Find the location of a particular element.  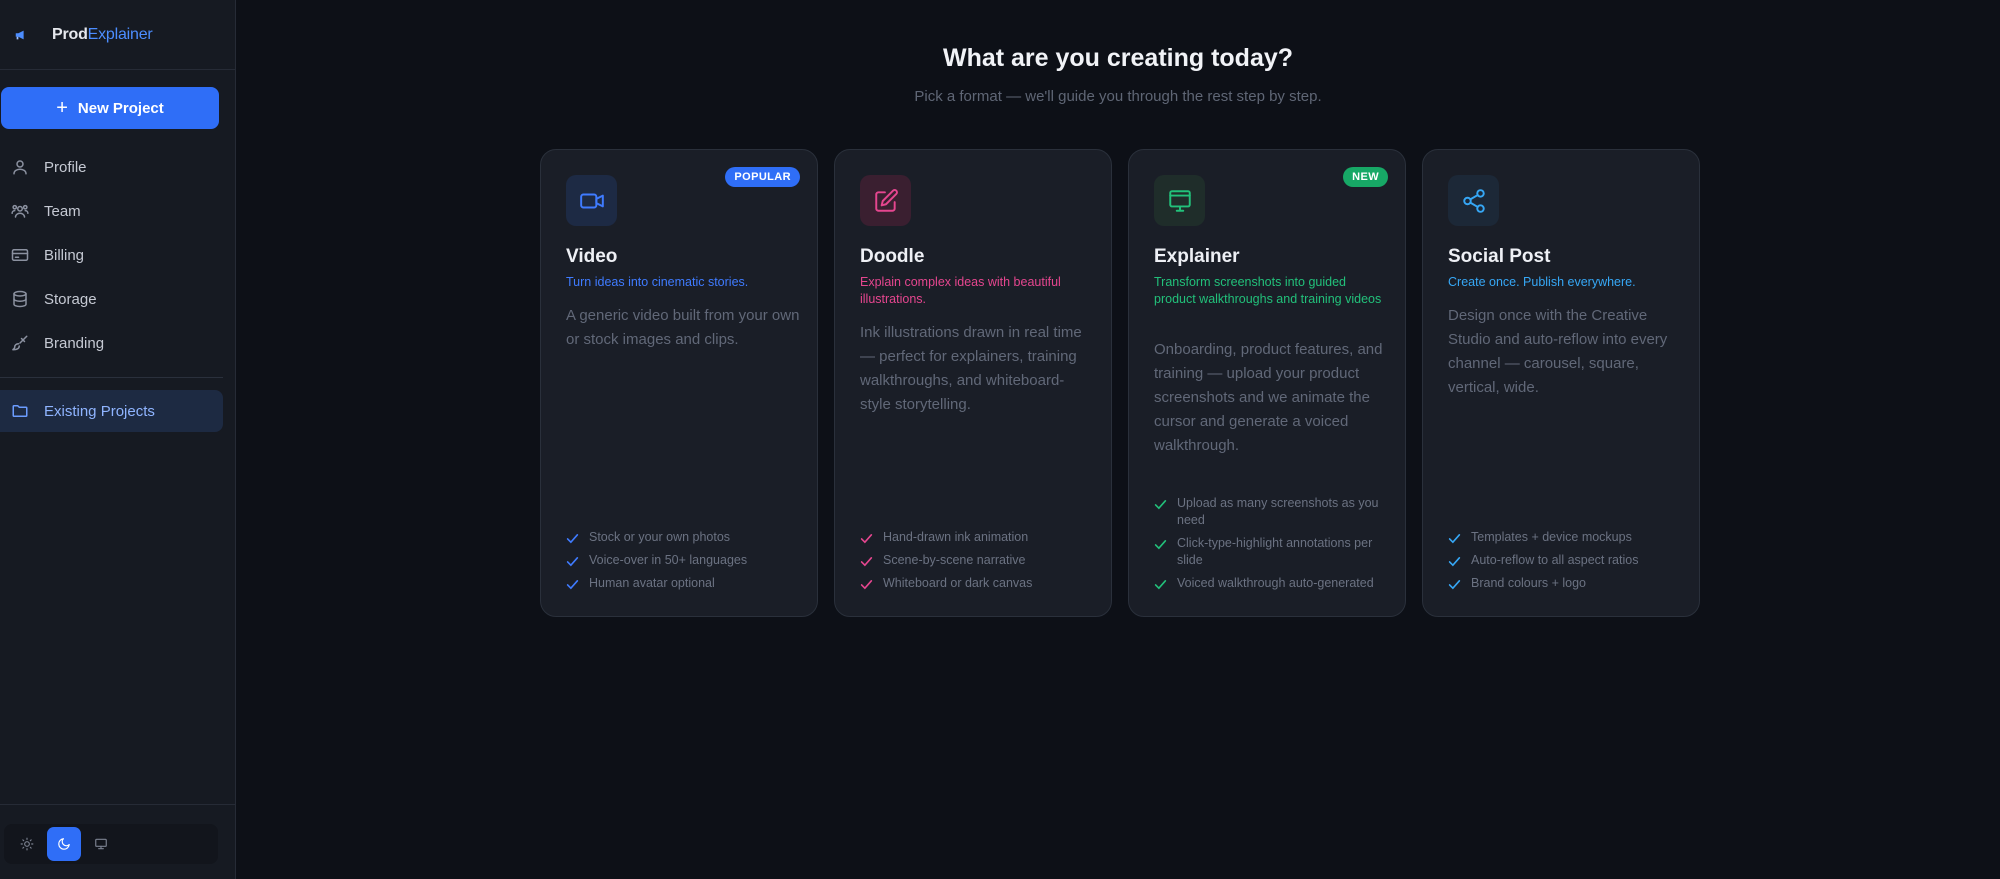

new-project-button: + New Project is located at coordinates (110, 108).